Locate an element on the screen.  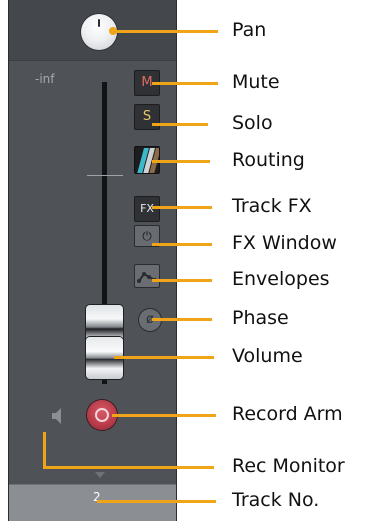
envelopes-button is located at coordinates (147, 276).